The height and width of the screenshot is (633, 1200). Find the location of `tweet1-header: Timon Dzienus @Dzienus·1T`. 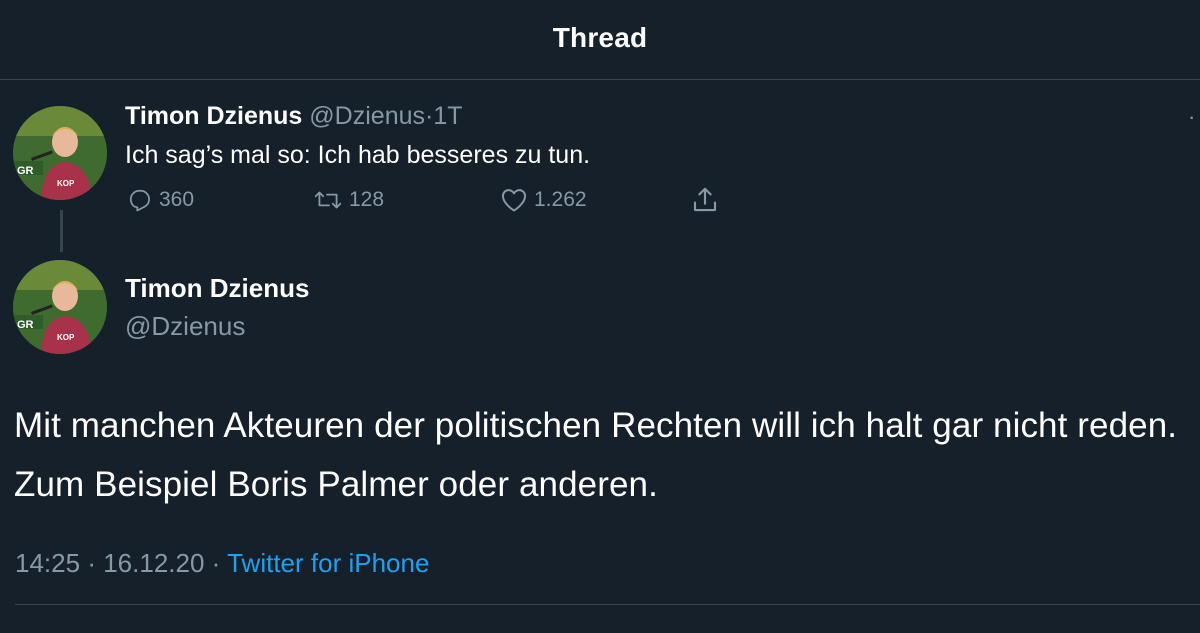

tweet1-header: Timon Dzienus @Dzienus·1T is located at coordinates (294, 116).